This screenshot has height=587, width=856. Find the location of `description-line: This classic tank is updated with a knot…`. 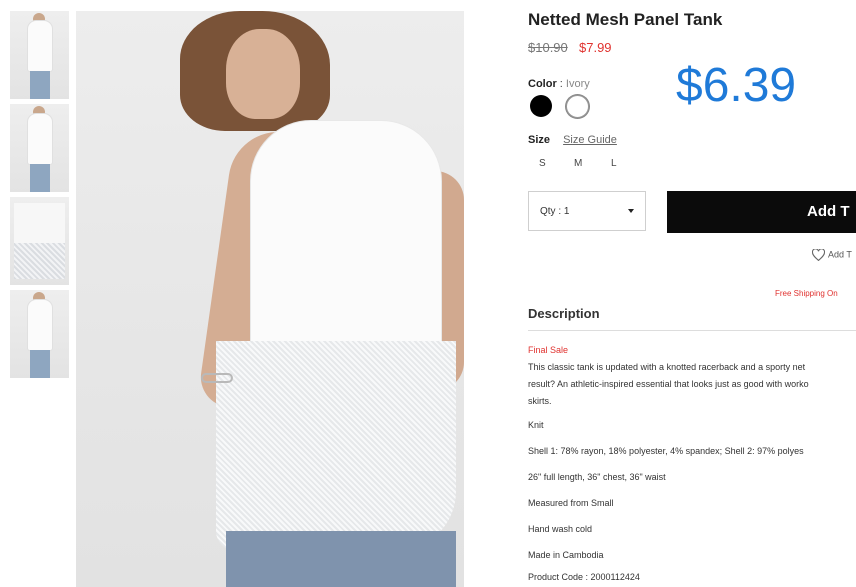

description-line: This classic tank is updated with a knot… is located at coordinates (667, 367).